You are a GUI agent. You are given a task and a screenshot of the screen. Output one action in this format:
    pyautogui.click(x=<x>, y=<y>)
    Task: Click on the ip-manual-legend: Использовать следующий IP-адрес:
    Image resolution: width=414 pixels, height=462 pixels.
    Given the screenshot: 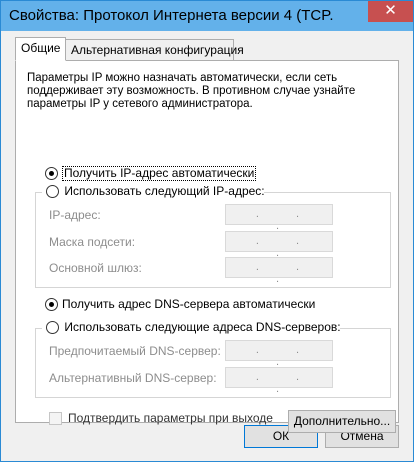 What is the action you would take?
    pyautogui.click(x=153, y=191)
    